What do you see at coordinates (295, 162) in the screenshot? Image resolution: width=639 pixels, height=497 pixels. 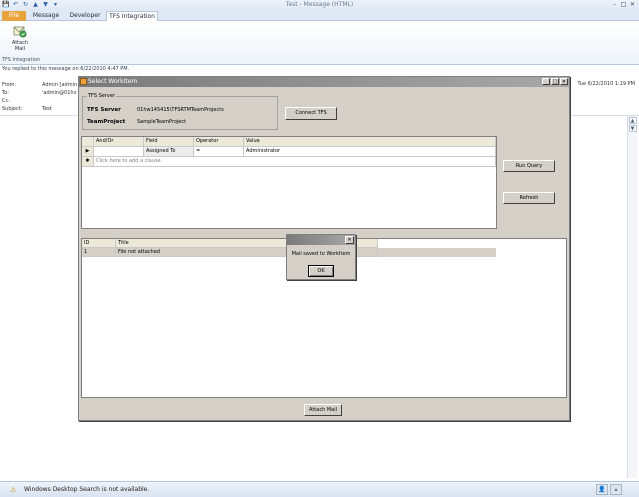 I see `add-clause-placeholder: Click here to add a clause` at bounding box center [295, 162].